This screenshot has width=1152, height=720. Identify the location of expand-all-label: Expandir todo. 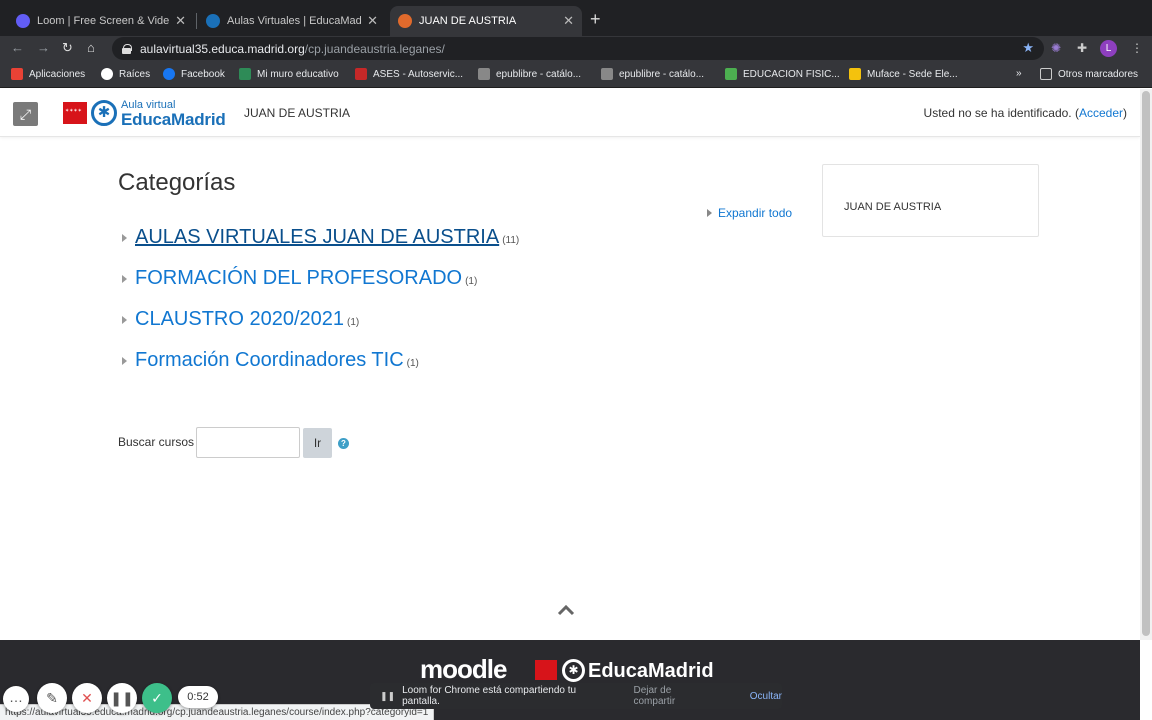
(755, 213).